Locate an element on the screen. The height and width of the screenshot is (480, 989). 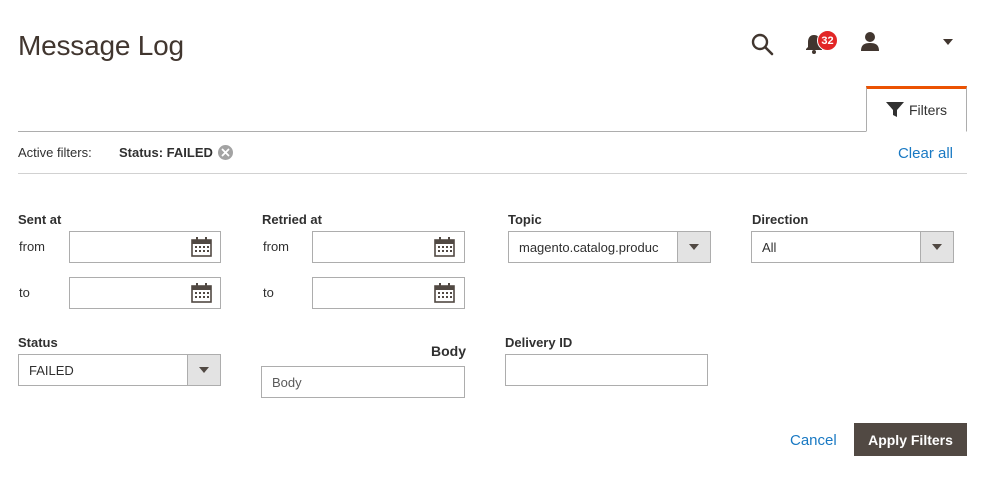
retried-at-label: Retried at is located at coordinates (292, 219).